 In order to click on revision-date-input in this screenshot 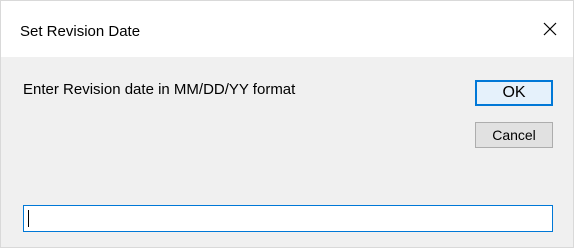, I will do `click(288, 218)`.